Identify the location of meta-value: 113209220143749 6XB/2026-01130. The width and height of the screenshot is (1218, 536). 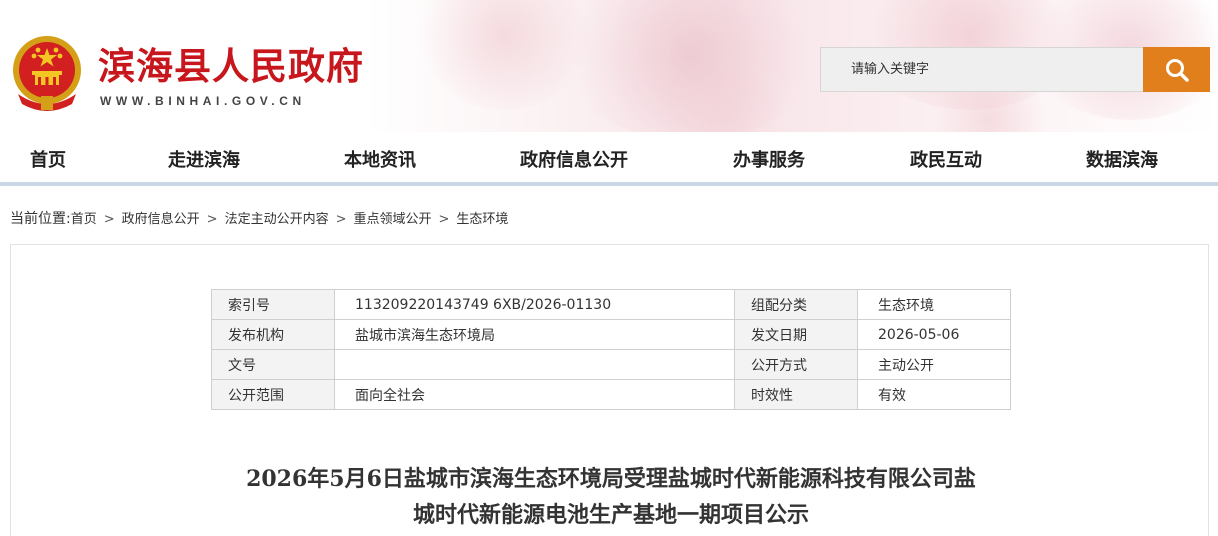
(534, 304).